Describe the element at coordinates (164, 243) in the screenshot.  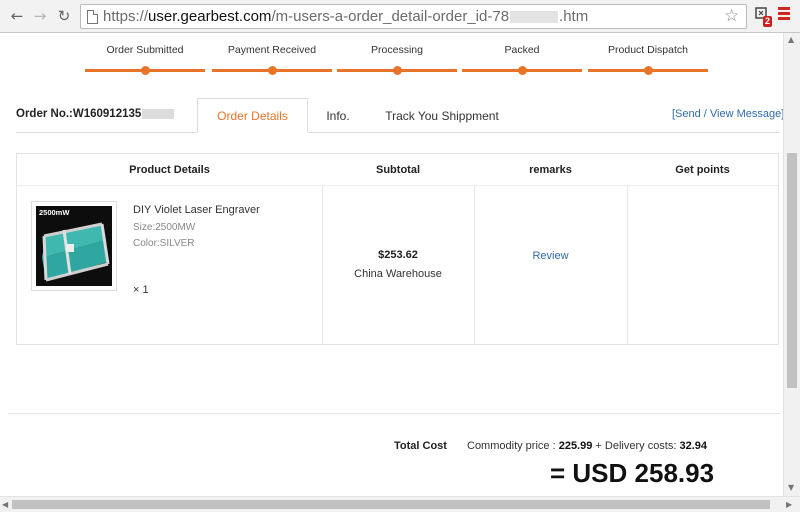
I see `product-color: Color:SILVER` at that location.